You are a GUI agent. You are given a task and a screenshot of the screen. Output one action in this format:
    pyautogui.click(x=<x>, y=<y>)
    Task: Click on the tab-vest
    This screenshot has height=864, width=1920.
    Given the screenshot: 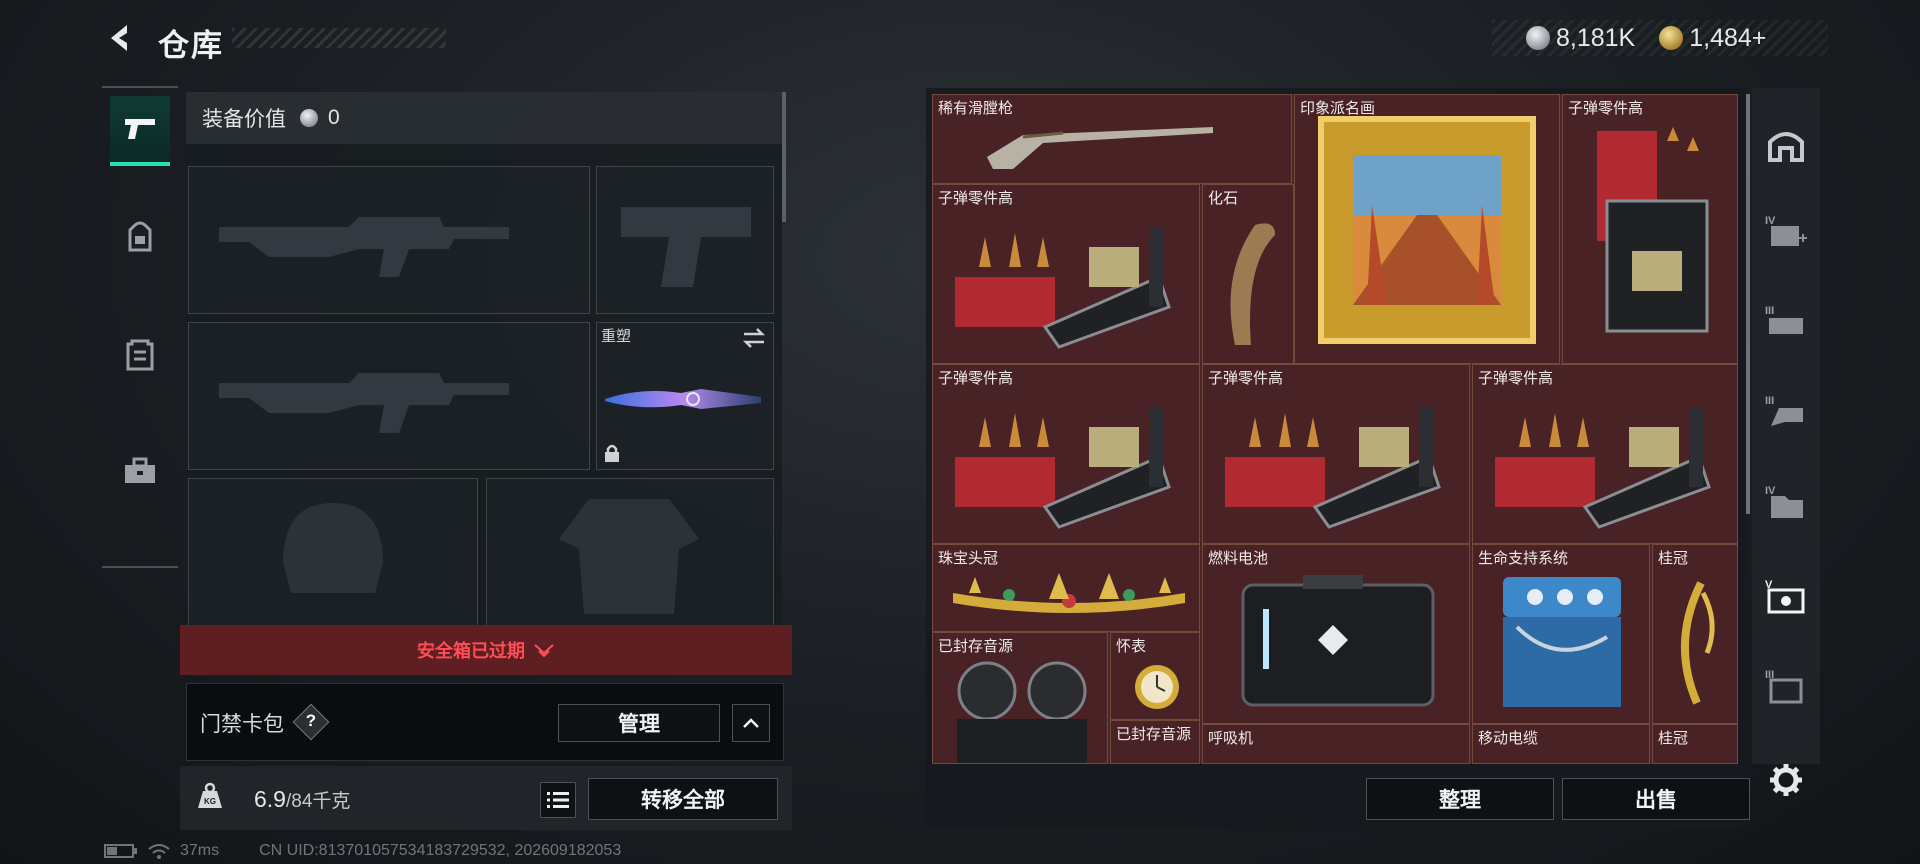 What is the action you would take?
    pyautogui.click(x=140, y=355)
    